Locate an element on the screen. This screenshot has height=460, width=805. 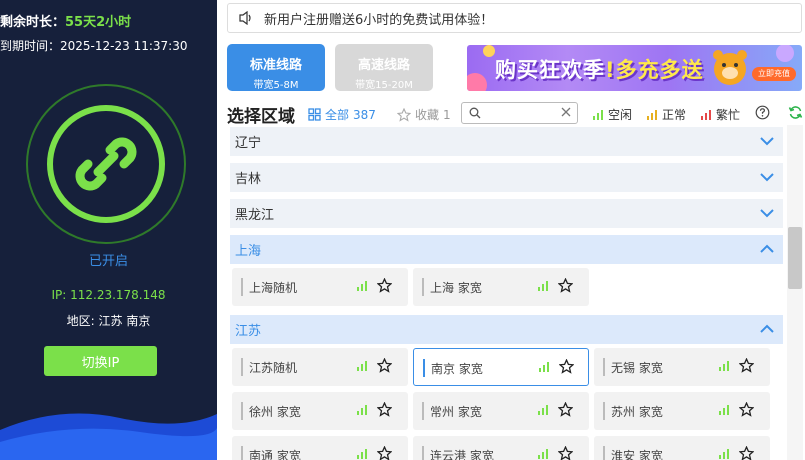
search-icon is located at coordinates (475, 113).